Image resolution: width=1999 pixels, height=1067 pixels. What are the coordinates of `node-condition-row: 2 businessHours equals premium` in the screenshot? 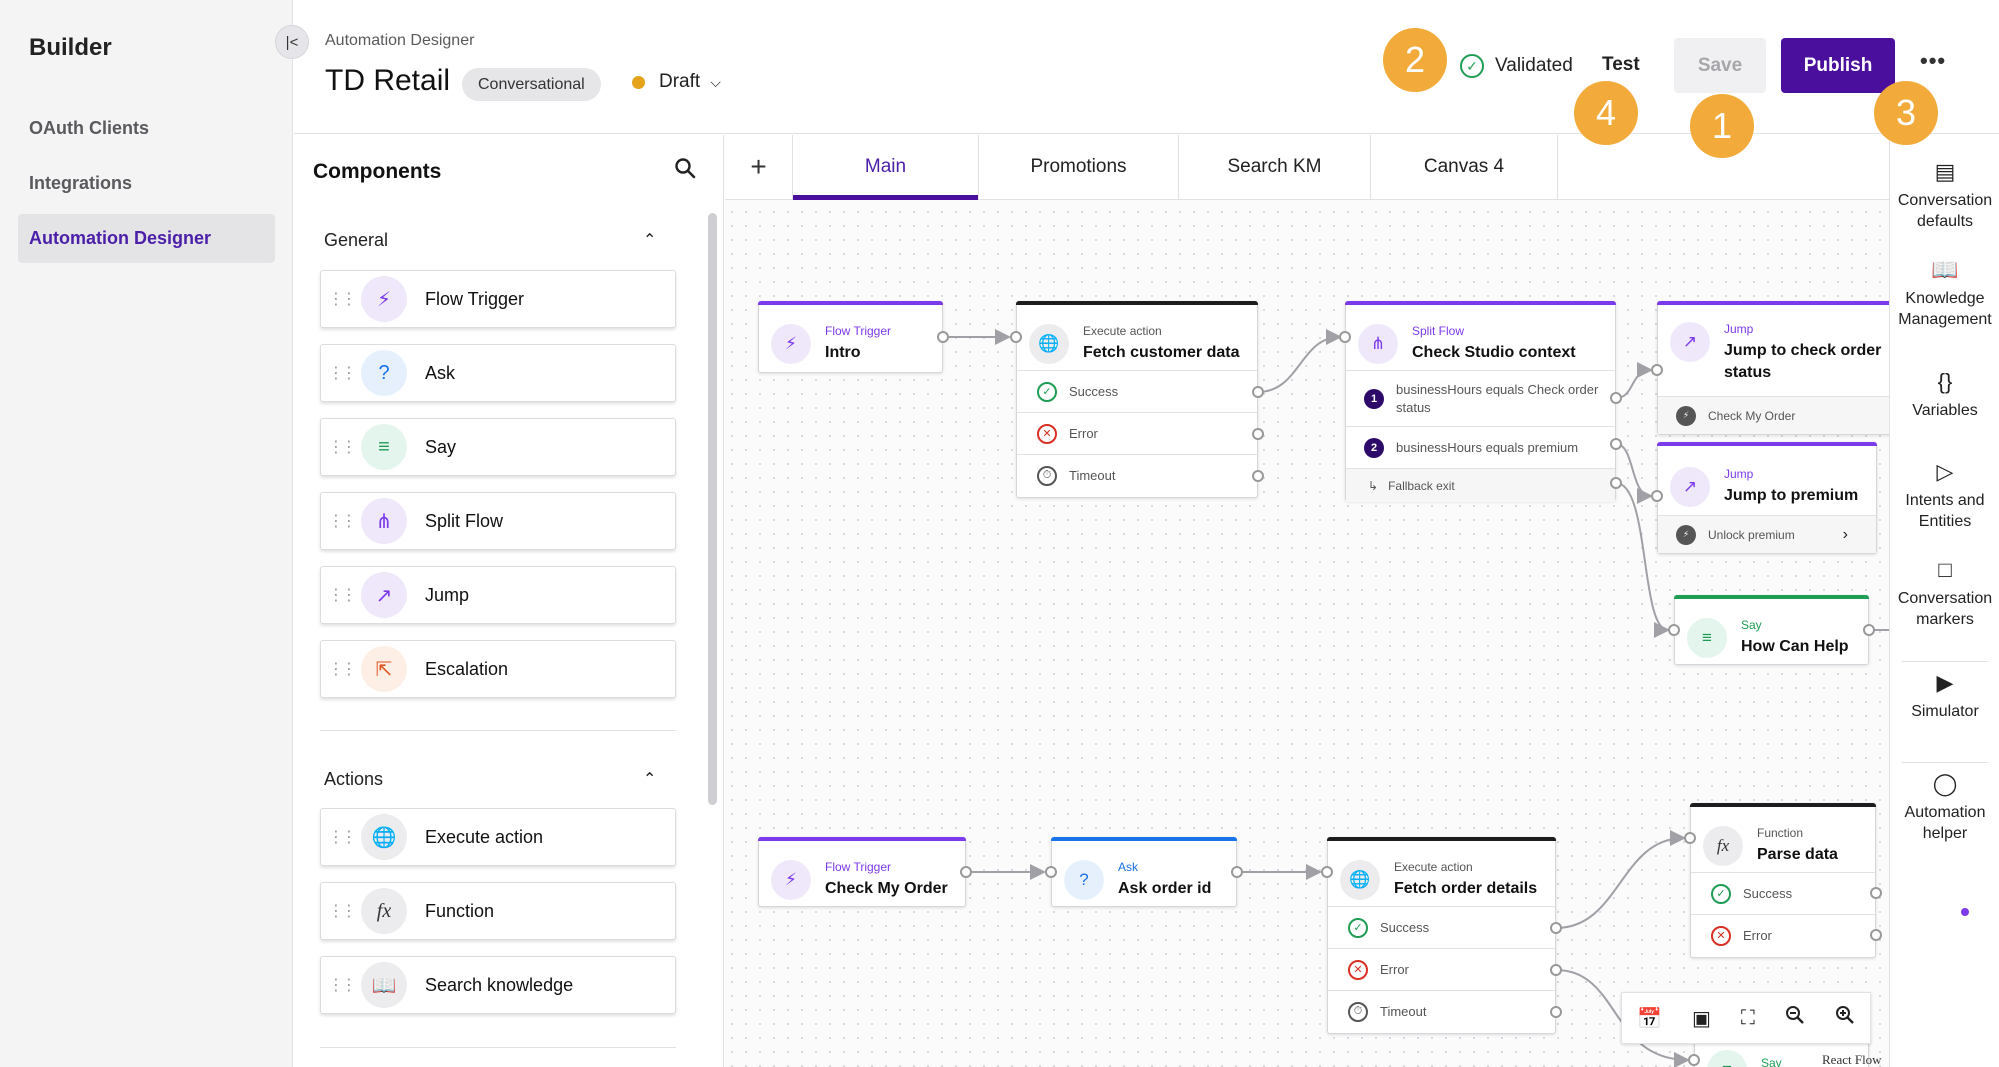 It's located at (1480, 447).